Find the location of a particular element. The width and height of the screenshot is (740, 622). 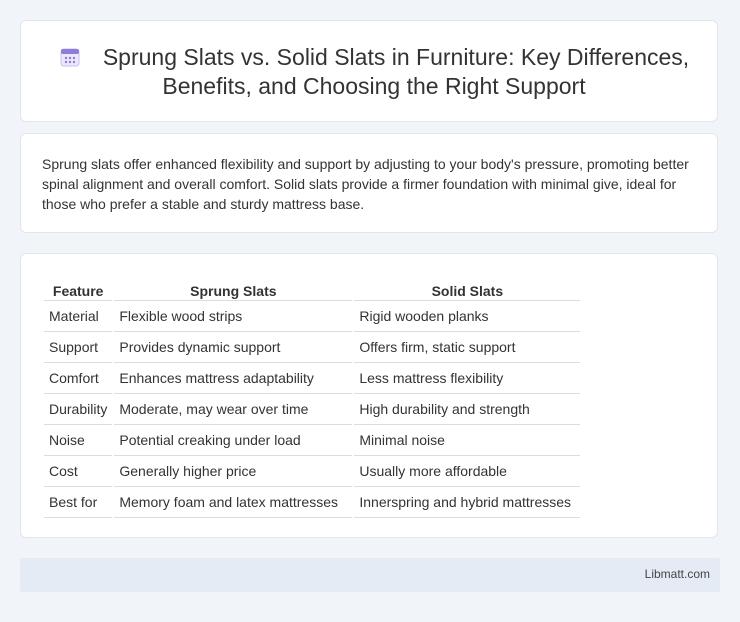

row-solid: Rigid wooden planks is located at coordinates (467, 316).